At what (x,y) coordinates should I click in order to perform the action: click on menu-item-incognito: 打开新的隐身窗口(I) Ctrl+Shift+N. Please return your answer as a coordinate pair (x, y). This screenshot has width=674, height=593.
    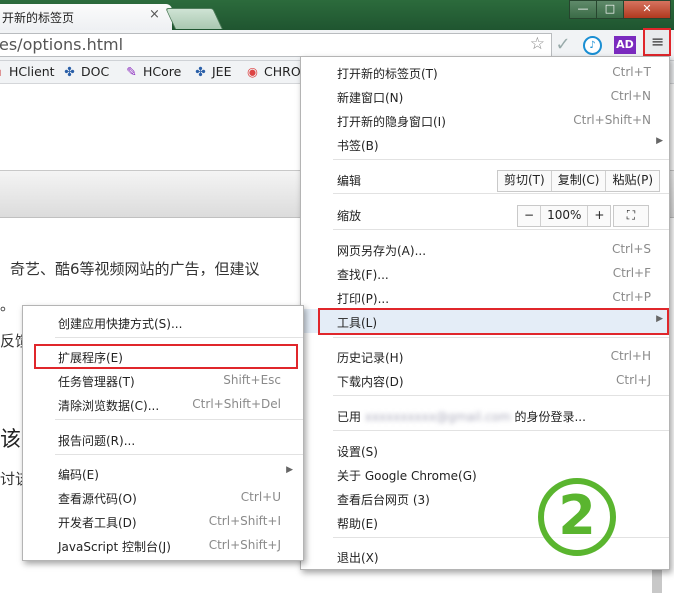
    Looking at the image, I should click on (485, 120).